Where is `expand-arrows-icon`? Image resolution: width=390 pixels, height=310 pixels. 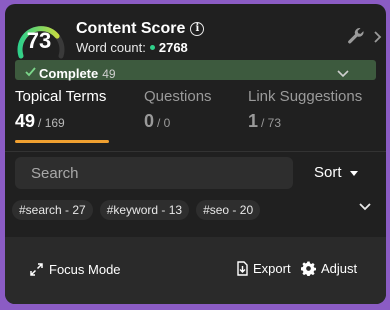 expand-arrows-icon is located at coordinates (36, 269).